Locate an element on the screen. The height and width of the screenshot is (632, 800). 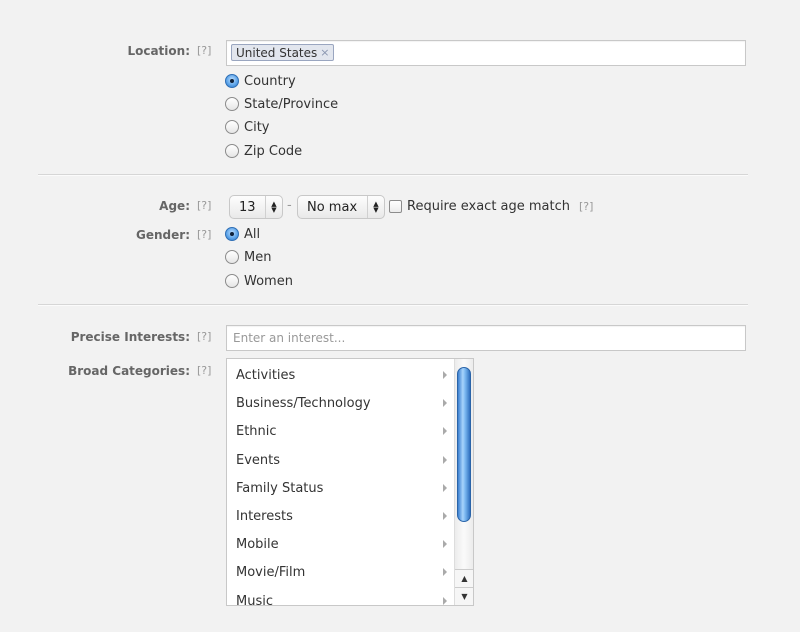
precise-interests-field is located at coordinates (486, 338).